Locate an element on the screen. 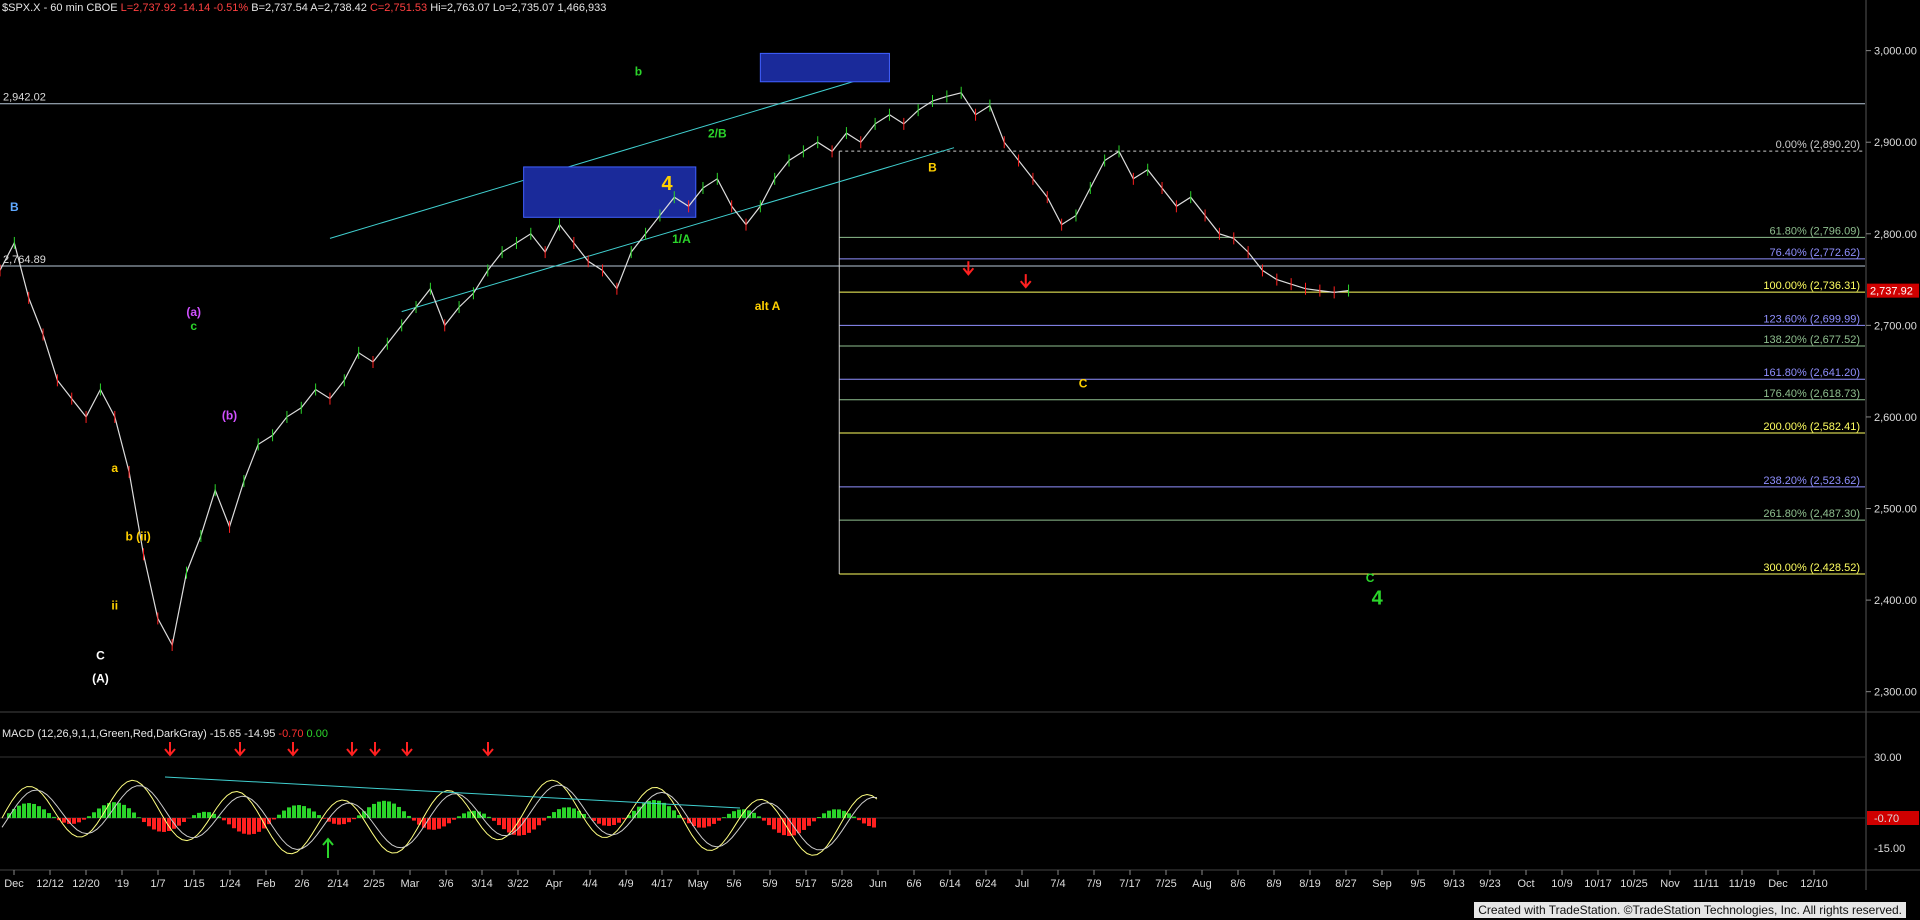 The width and height of the screenshot is (1920, 920). close-value: C=2,751.53 is located at coordinates (398, 8).